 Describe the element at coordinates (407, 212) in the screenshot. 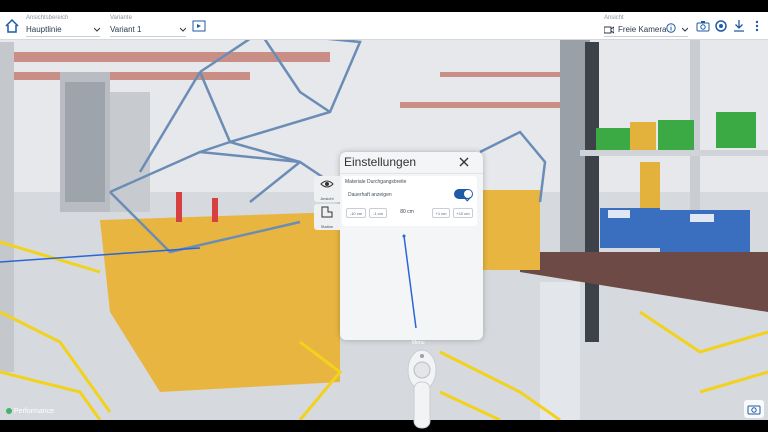

I see `passage-width-value: 80 cm` at that location.